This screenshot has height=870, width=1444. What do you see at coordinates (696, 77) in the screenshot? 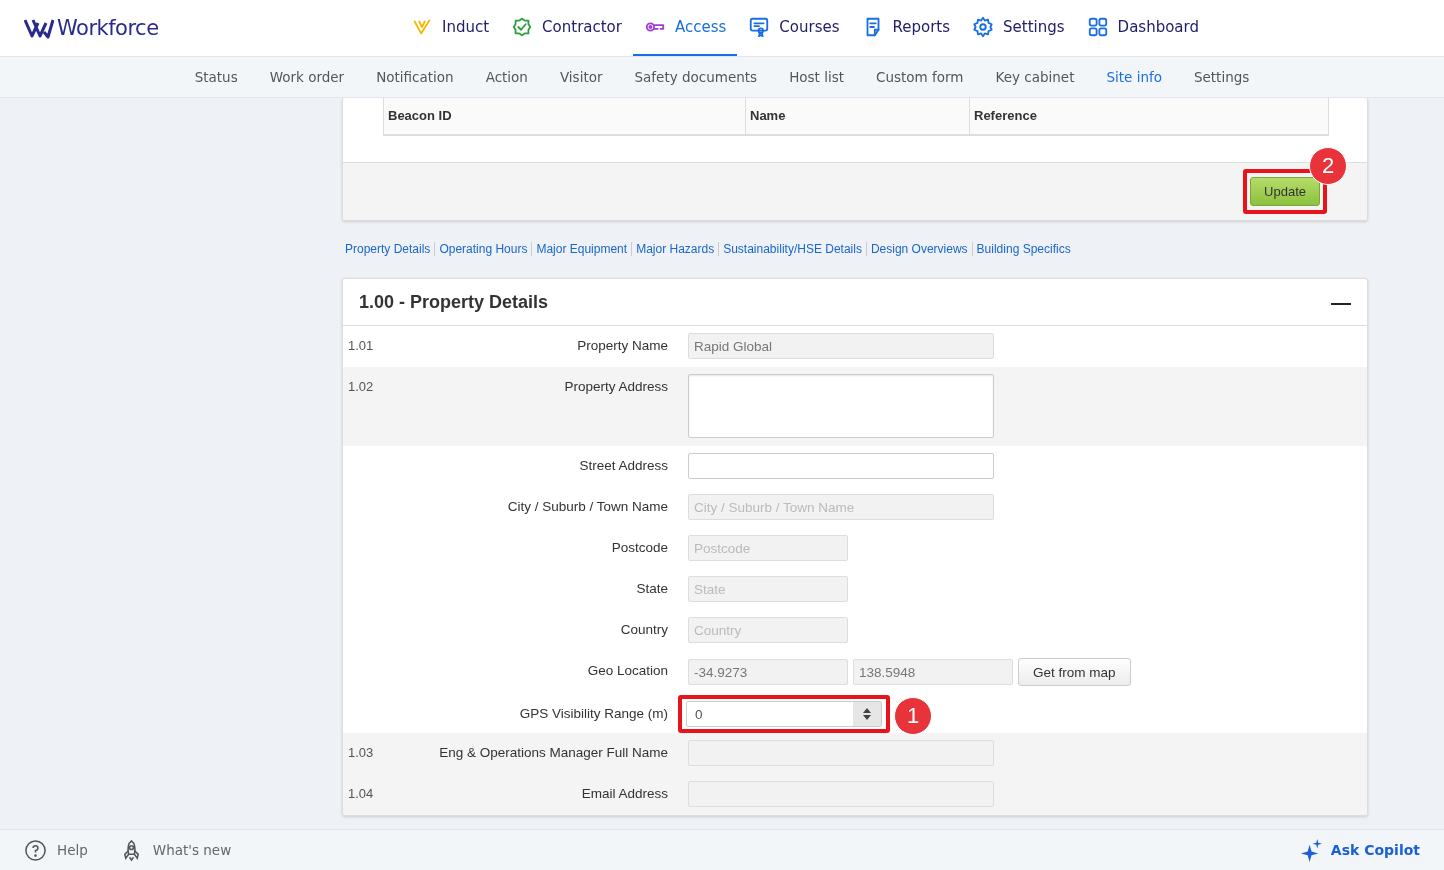
I see `subnav-link: Safety documents` at bounding box center [696, 77].